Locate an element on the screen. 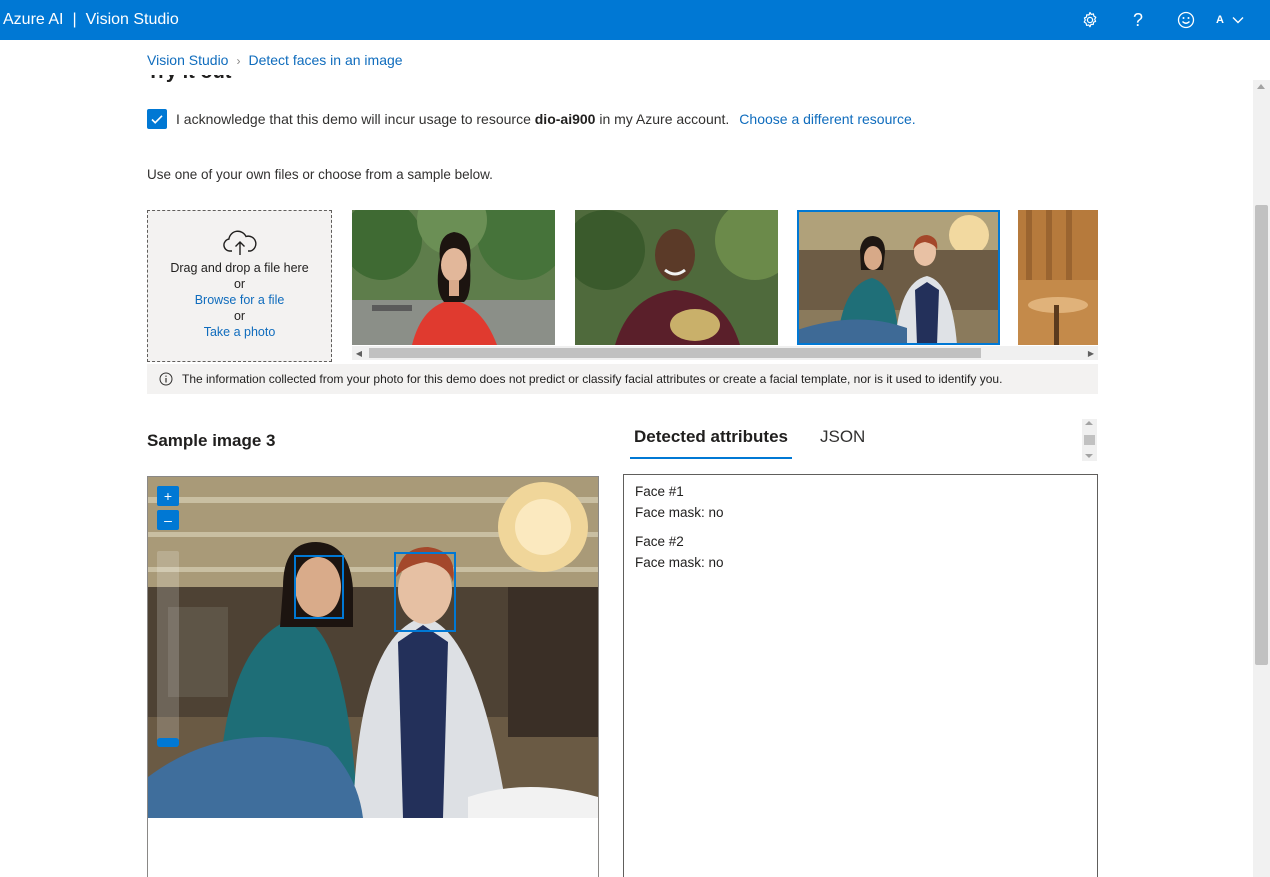  tabs-scrollbar is located at coordinates (1089, 440).